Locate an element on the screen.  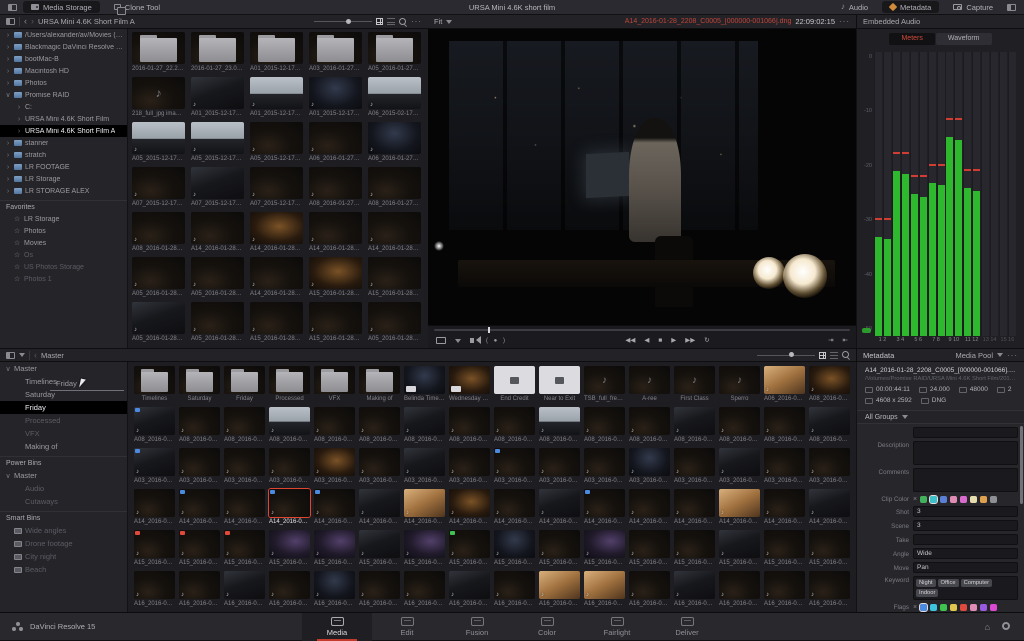
smart-bin-item: City night is located at coordinates (63, 556).